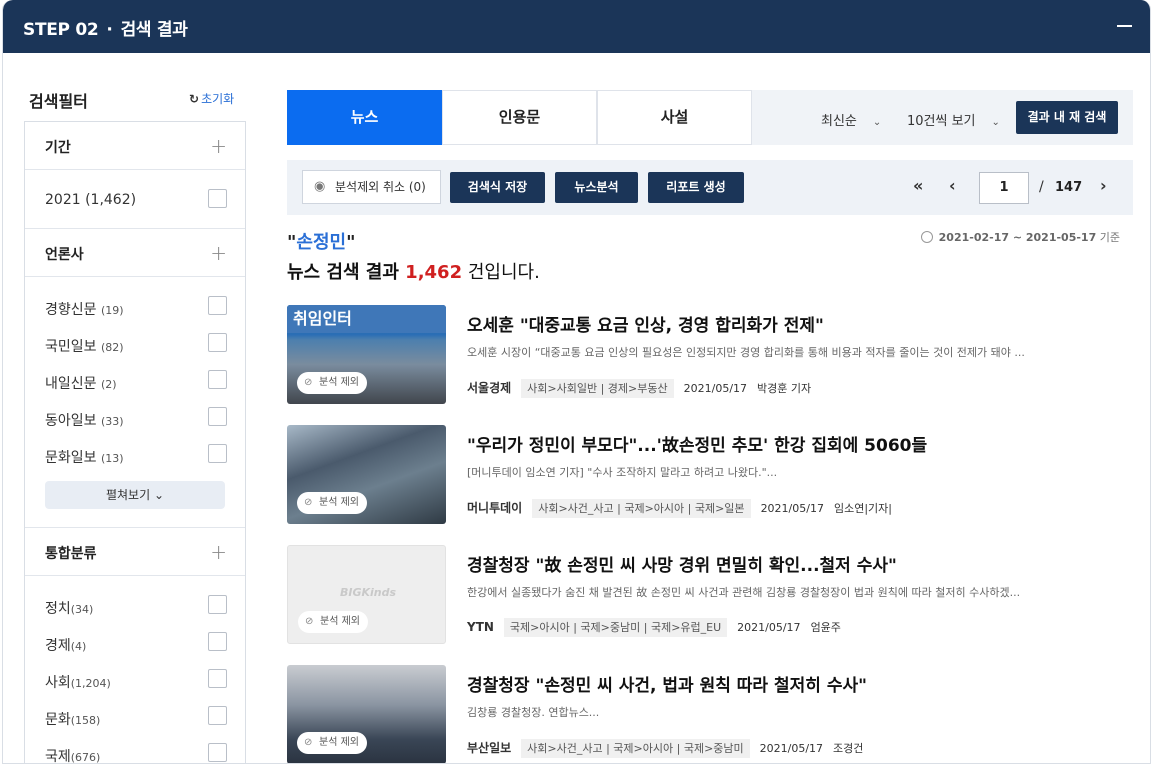 Image resolution: width=1161 pixels, height=764 pixels. Describe the element at coordinates (851, 119) in the screenshot. I see `sort-order-select: 최신순 ⌄` at that location.